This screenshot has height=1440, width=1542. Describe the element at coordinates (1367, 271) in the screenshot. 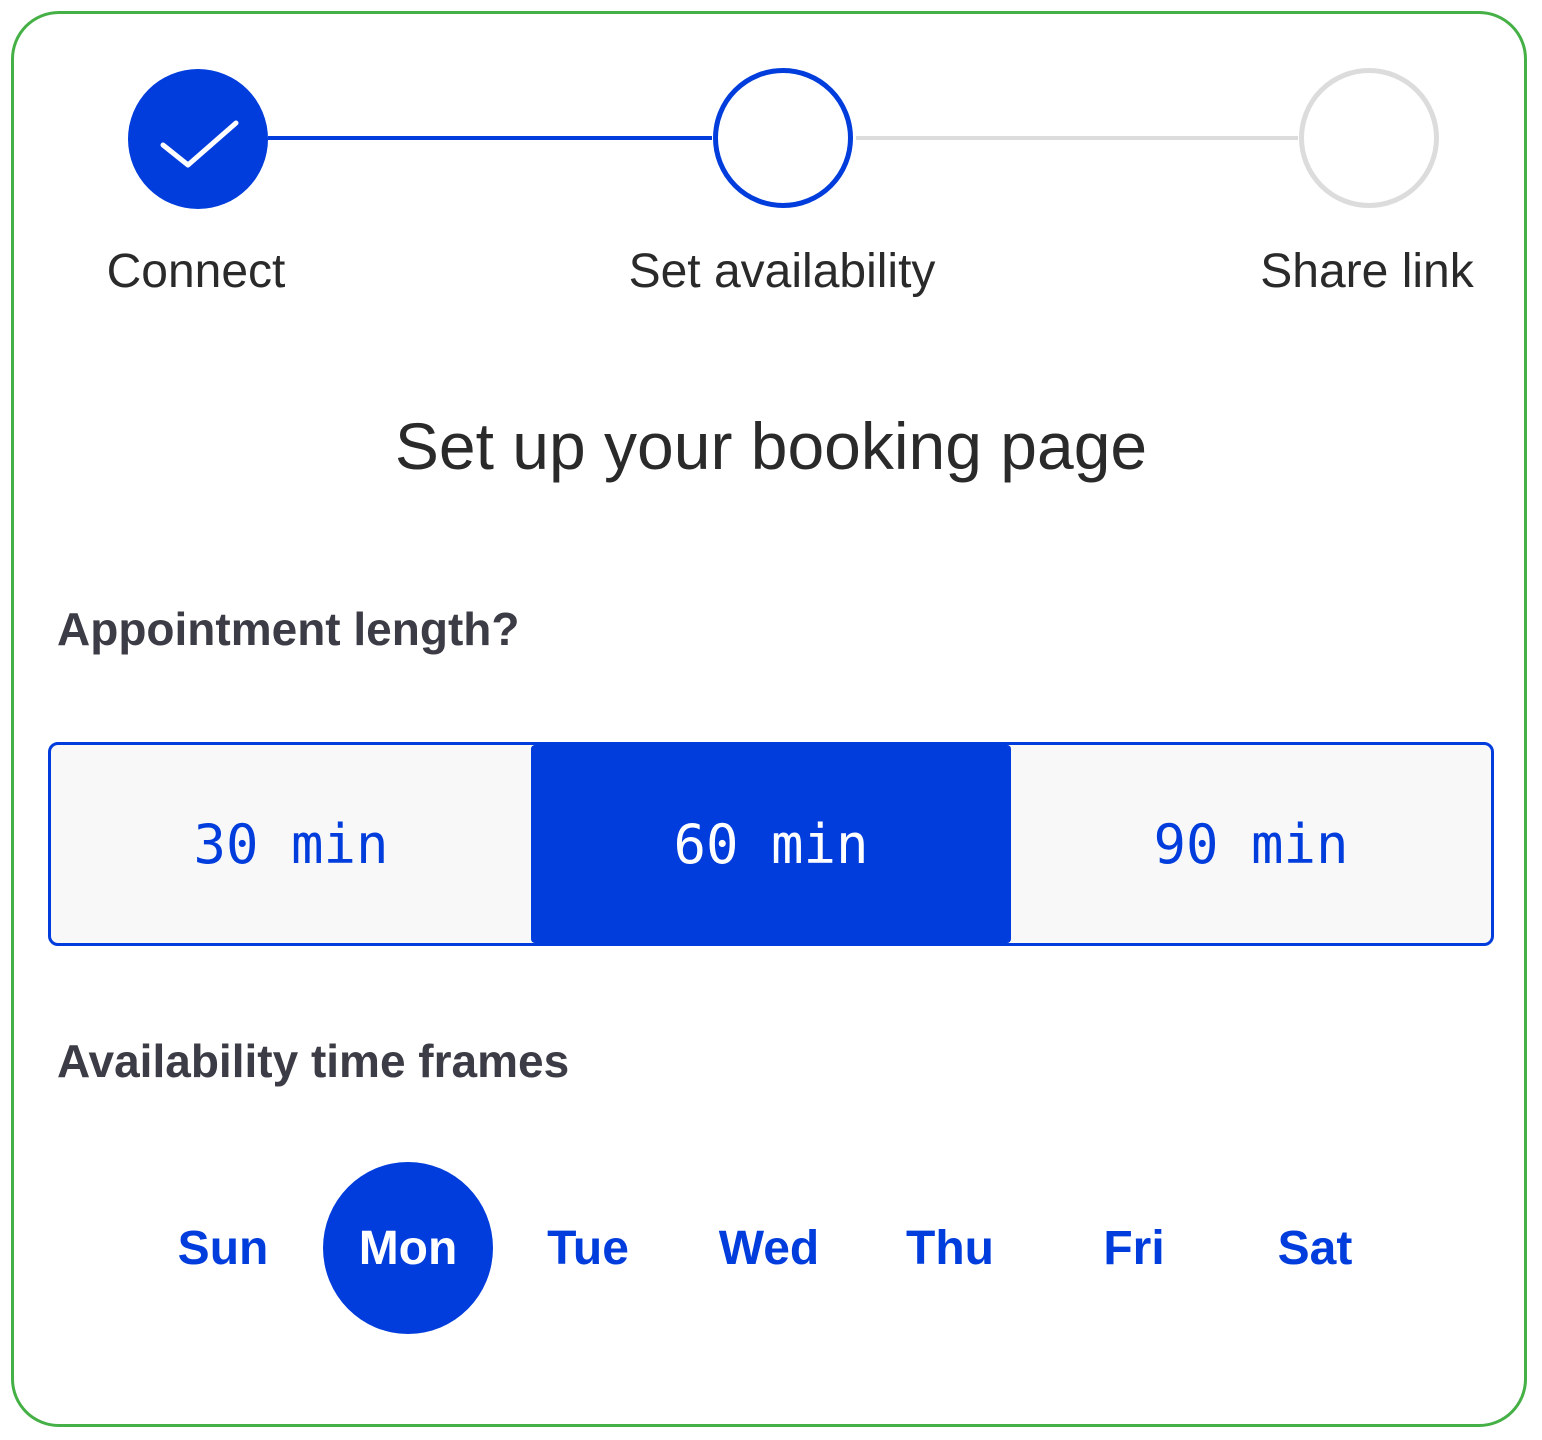

I see `step-share-link-label: Share link` at that location.